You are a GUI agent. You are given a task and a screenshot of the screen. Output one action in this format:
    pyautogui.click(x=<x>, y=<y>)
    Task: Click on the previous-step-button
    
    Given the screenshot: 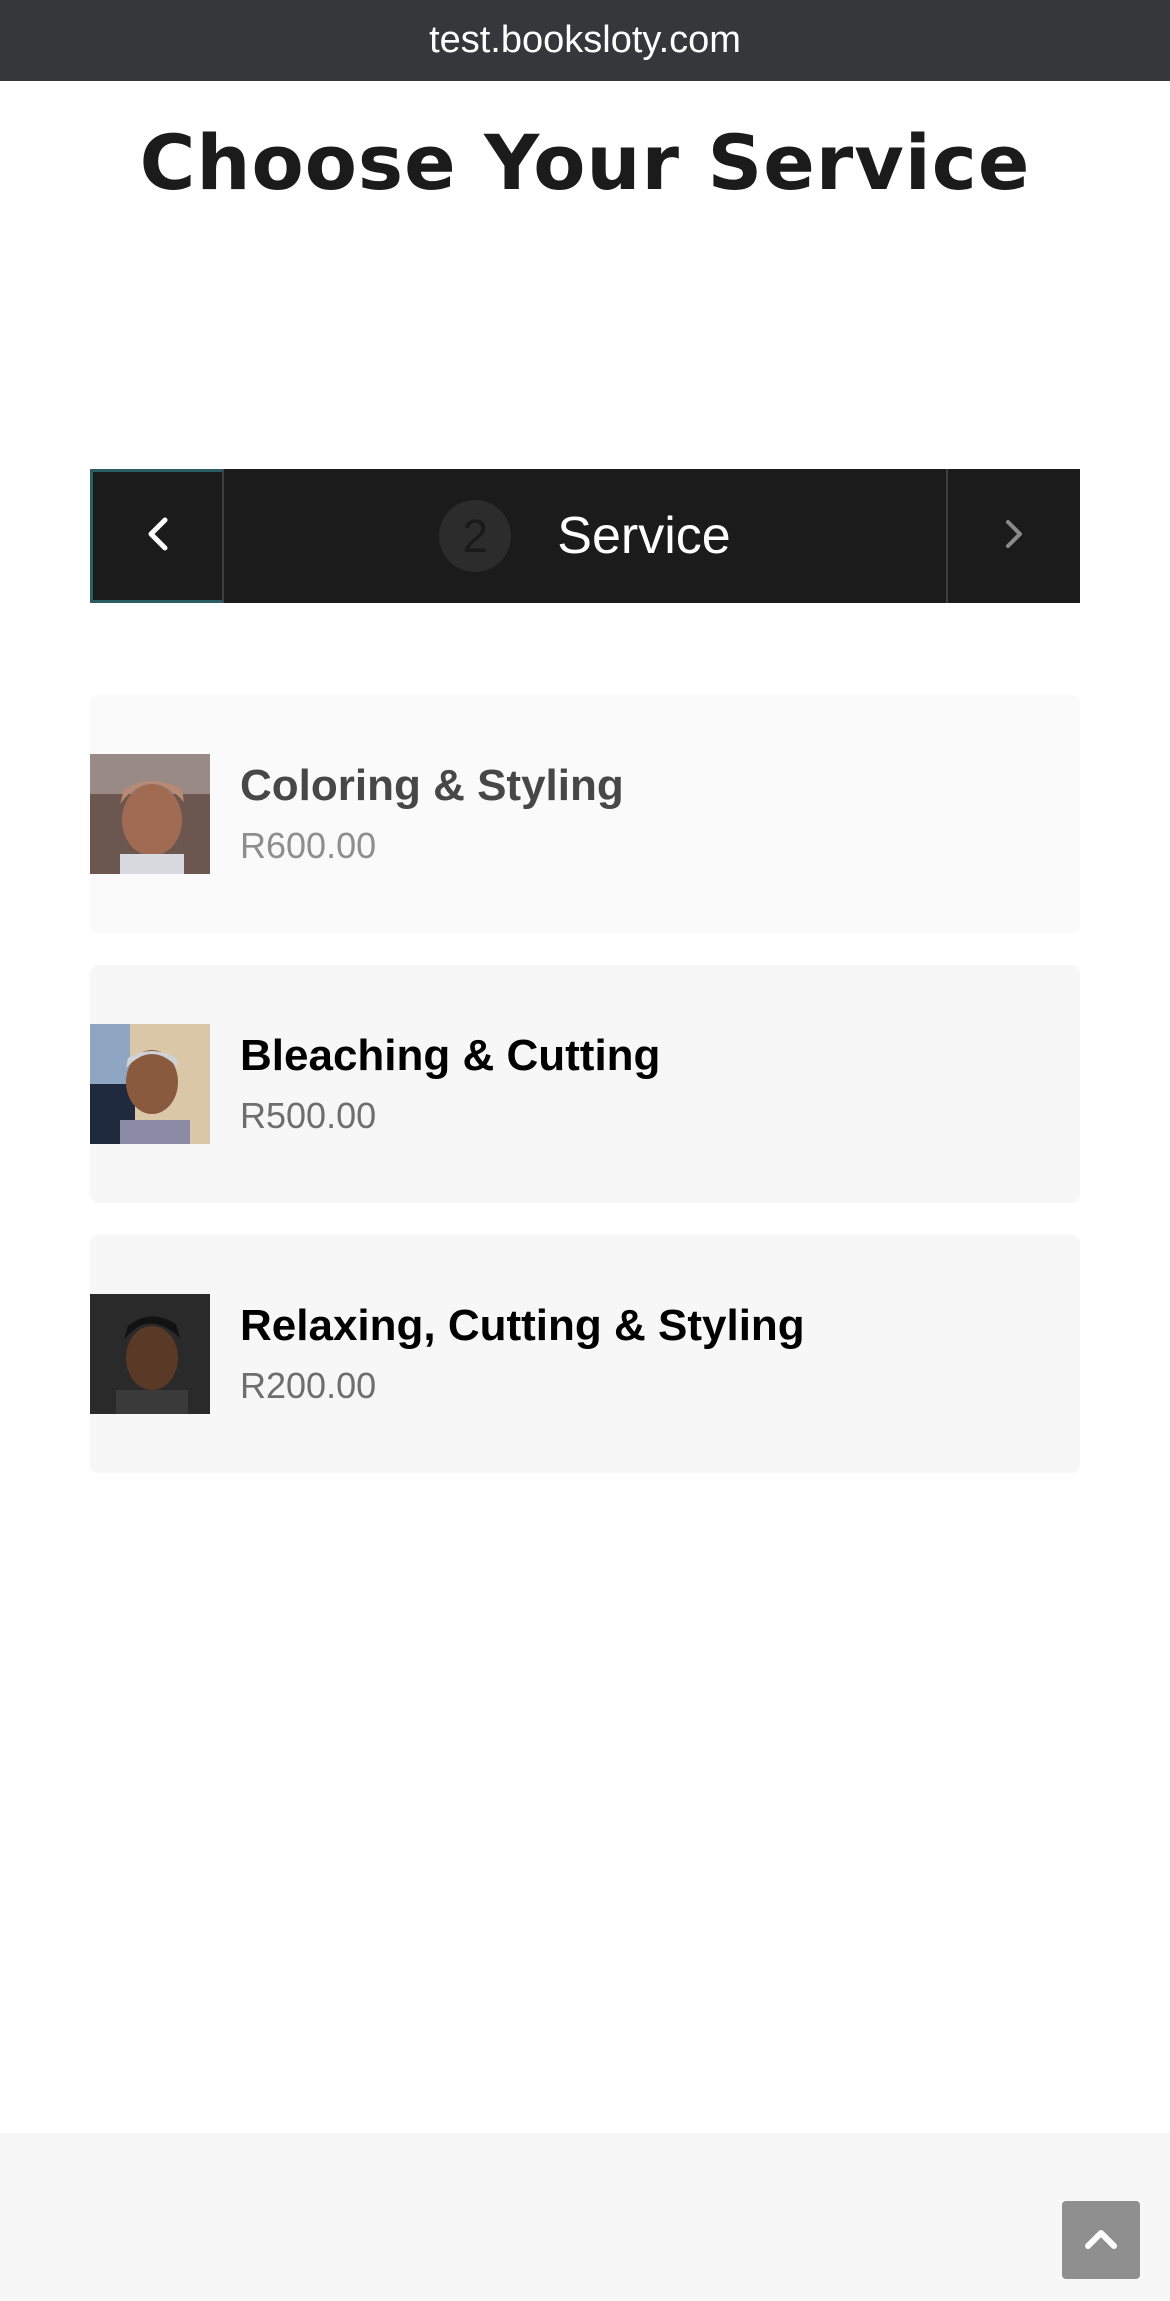 What is the action you would take?
    pyautogui.click(x=157, y=536)
    